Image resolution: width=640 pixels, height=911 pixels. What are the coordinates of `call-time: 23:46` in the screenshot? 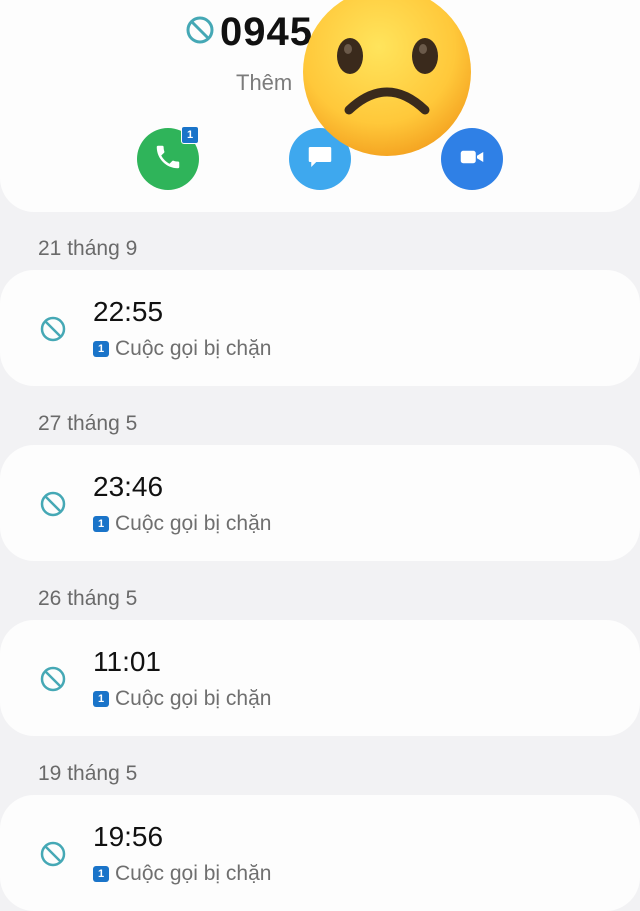 It's located at (128, 486).